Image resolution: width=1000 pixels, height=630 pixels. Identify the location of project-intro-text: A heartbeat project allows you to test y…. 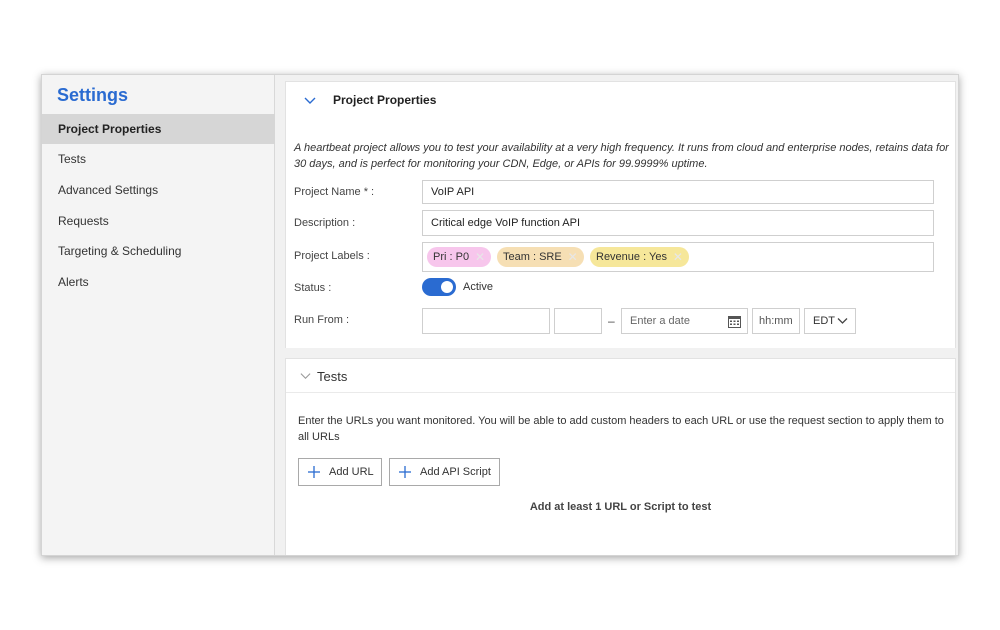
(621, 156).